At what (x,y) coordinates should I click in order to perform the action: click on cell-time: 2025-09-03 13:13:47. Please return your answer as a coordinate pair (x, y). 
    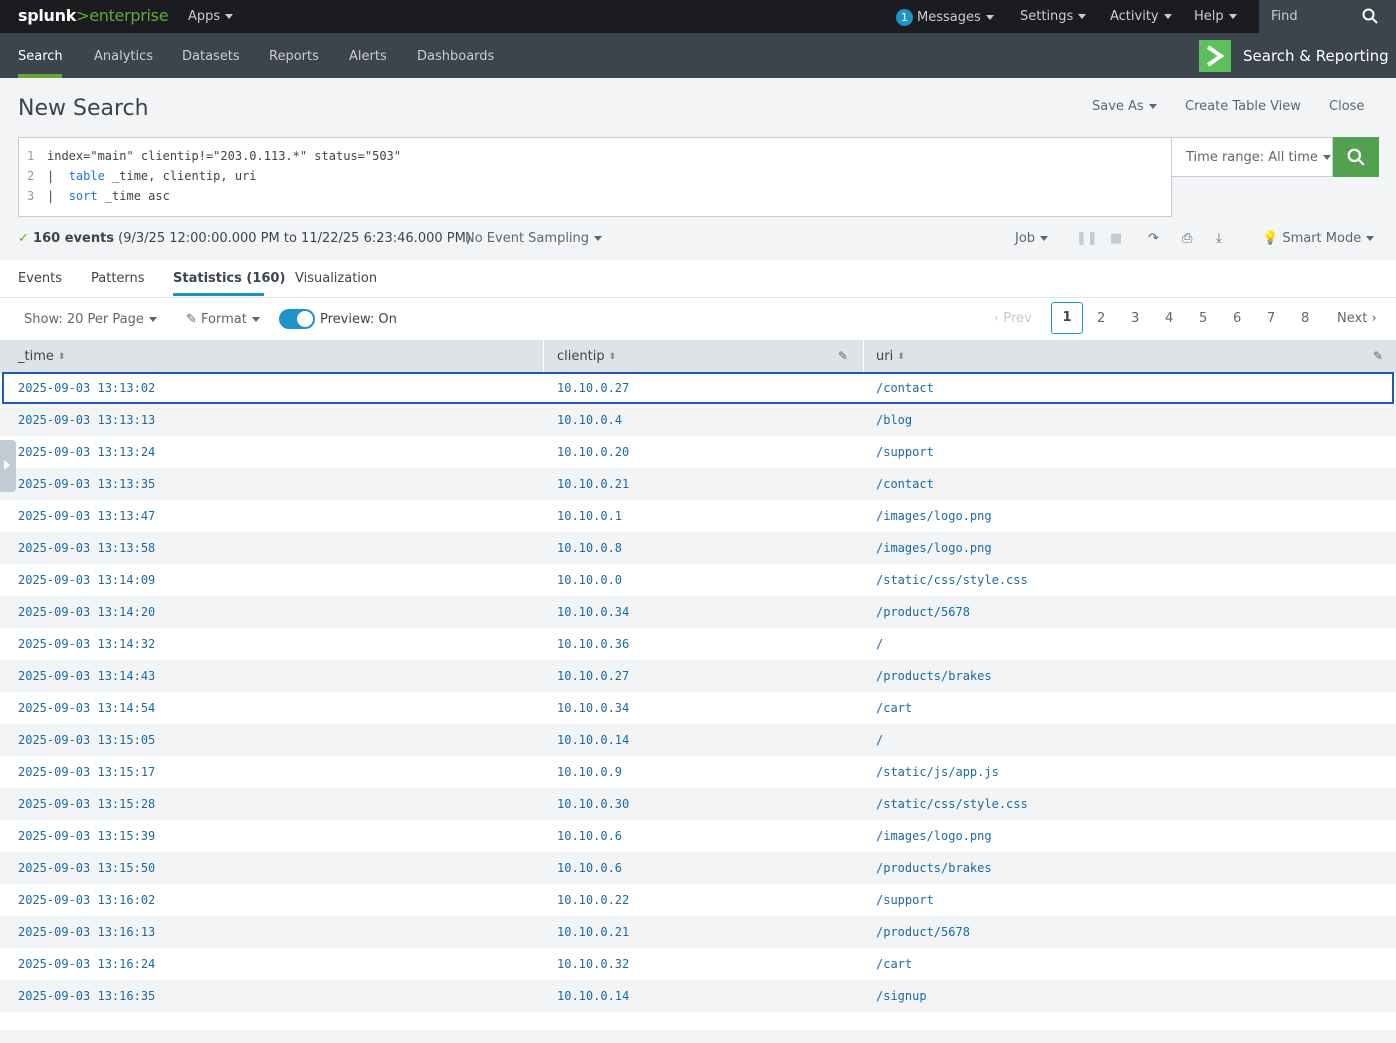
    Looking at the image, I should click on (86, 516).